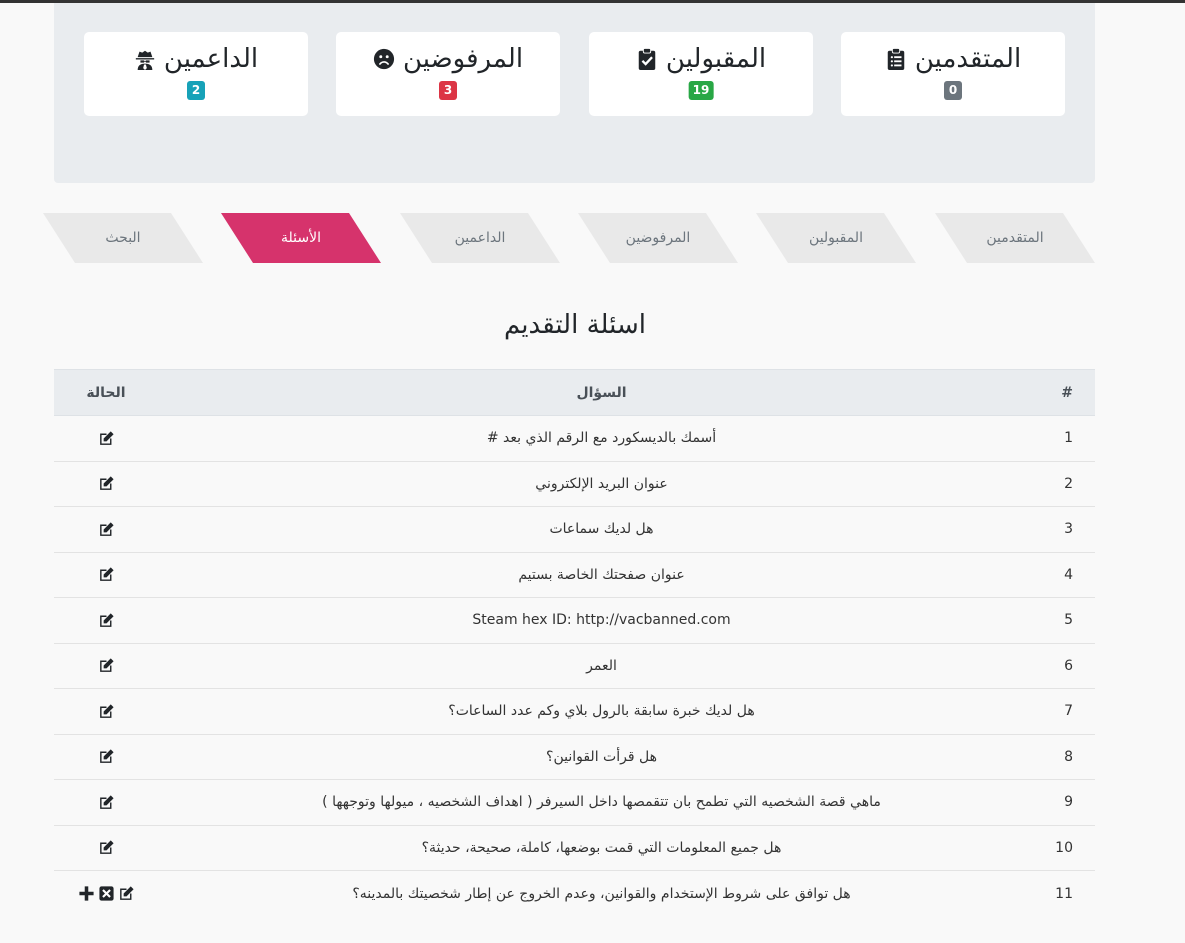 This screenshot has height=943, width=1185. What do you see at coordinates (448, 90) in the screenshot?
I see `stat-badge-rejected: 3` at bounding box center [448, 90].